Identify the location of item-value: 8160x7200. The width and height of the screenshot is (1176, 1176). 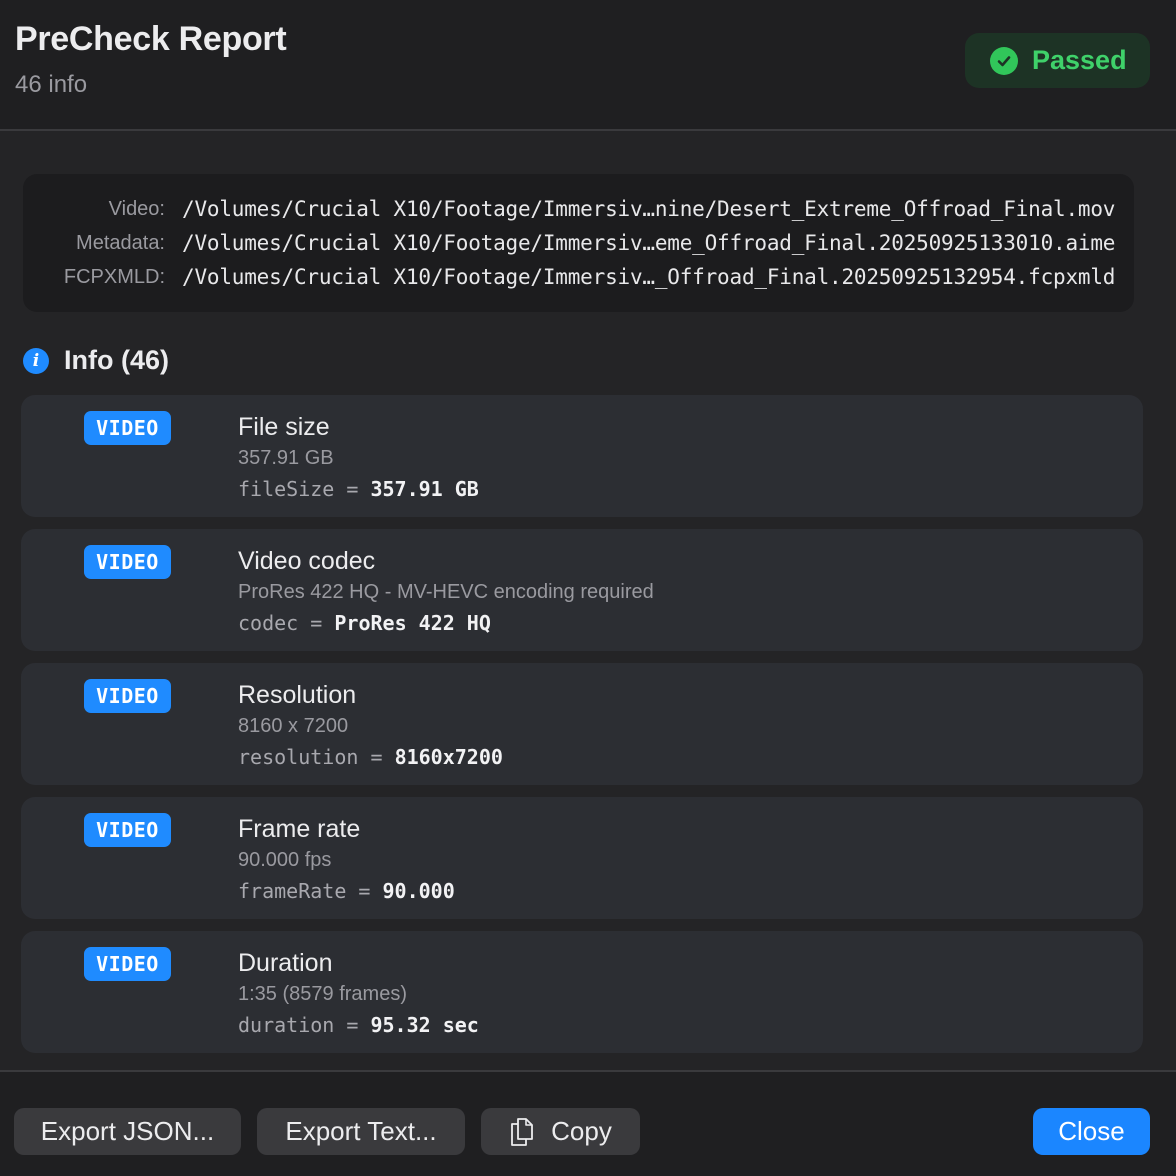
(448, 757).